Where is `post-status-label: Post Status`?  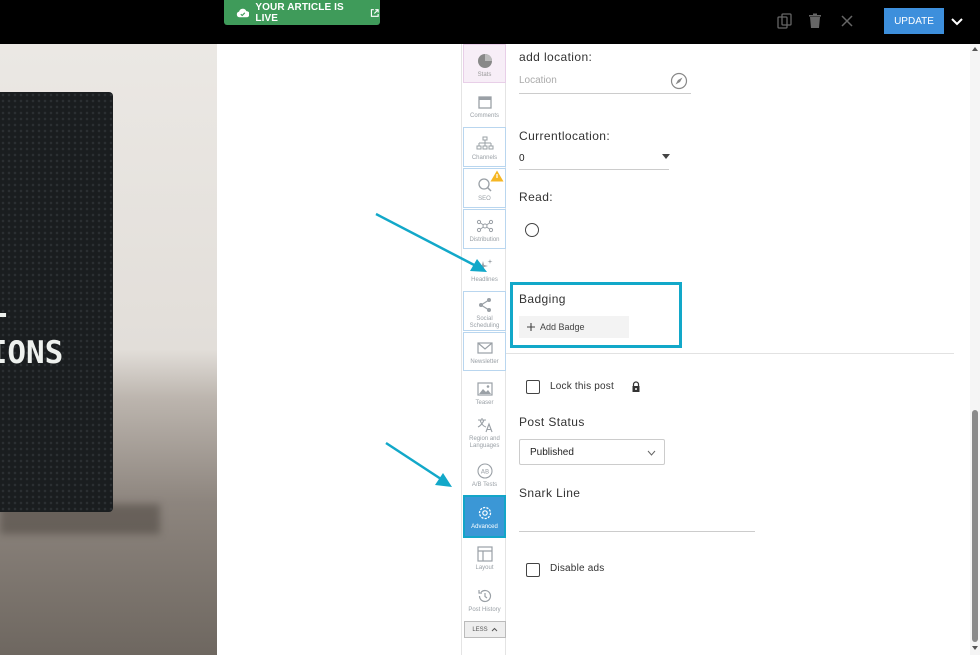
post-status-label: Post Status is located at coordinates (552, 422).